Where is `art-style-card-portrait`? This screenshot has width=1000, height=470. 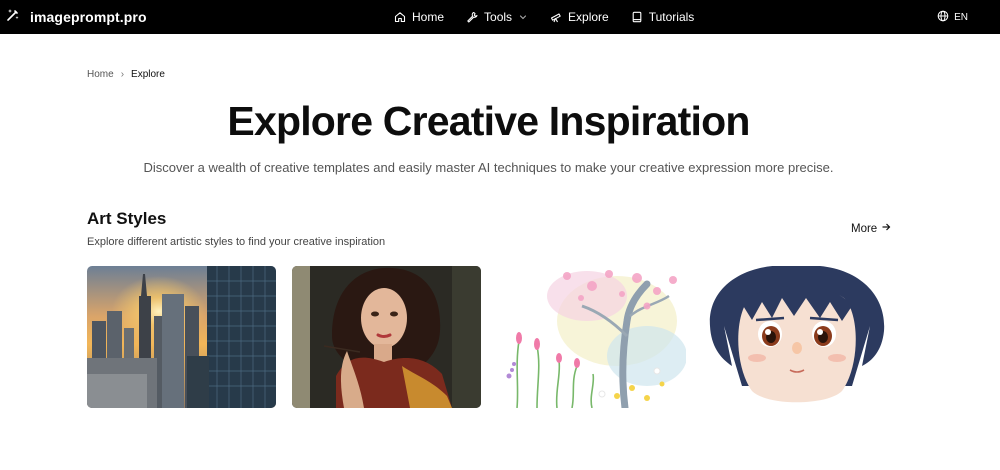
art-style-card-portrait is located at coordinates (386, 337).